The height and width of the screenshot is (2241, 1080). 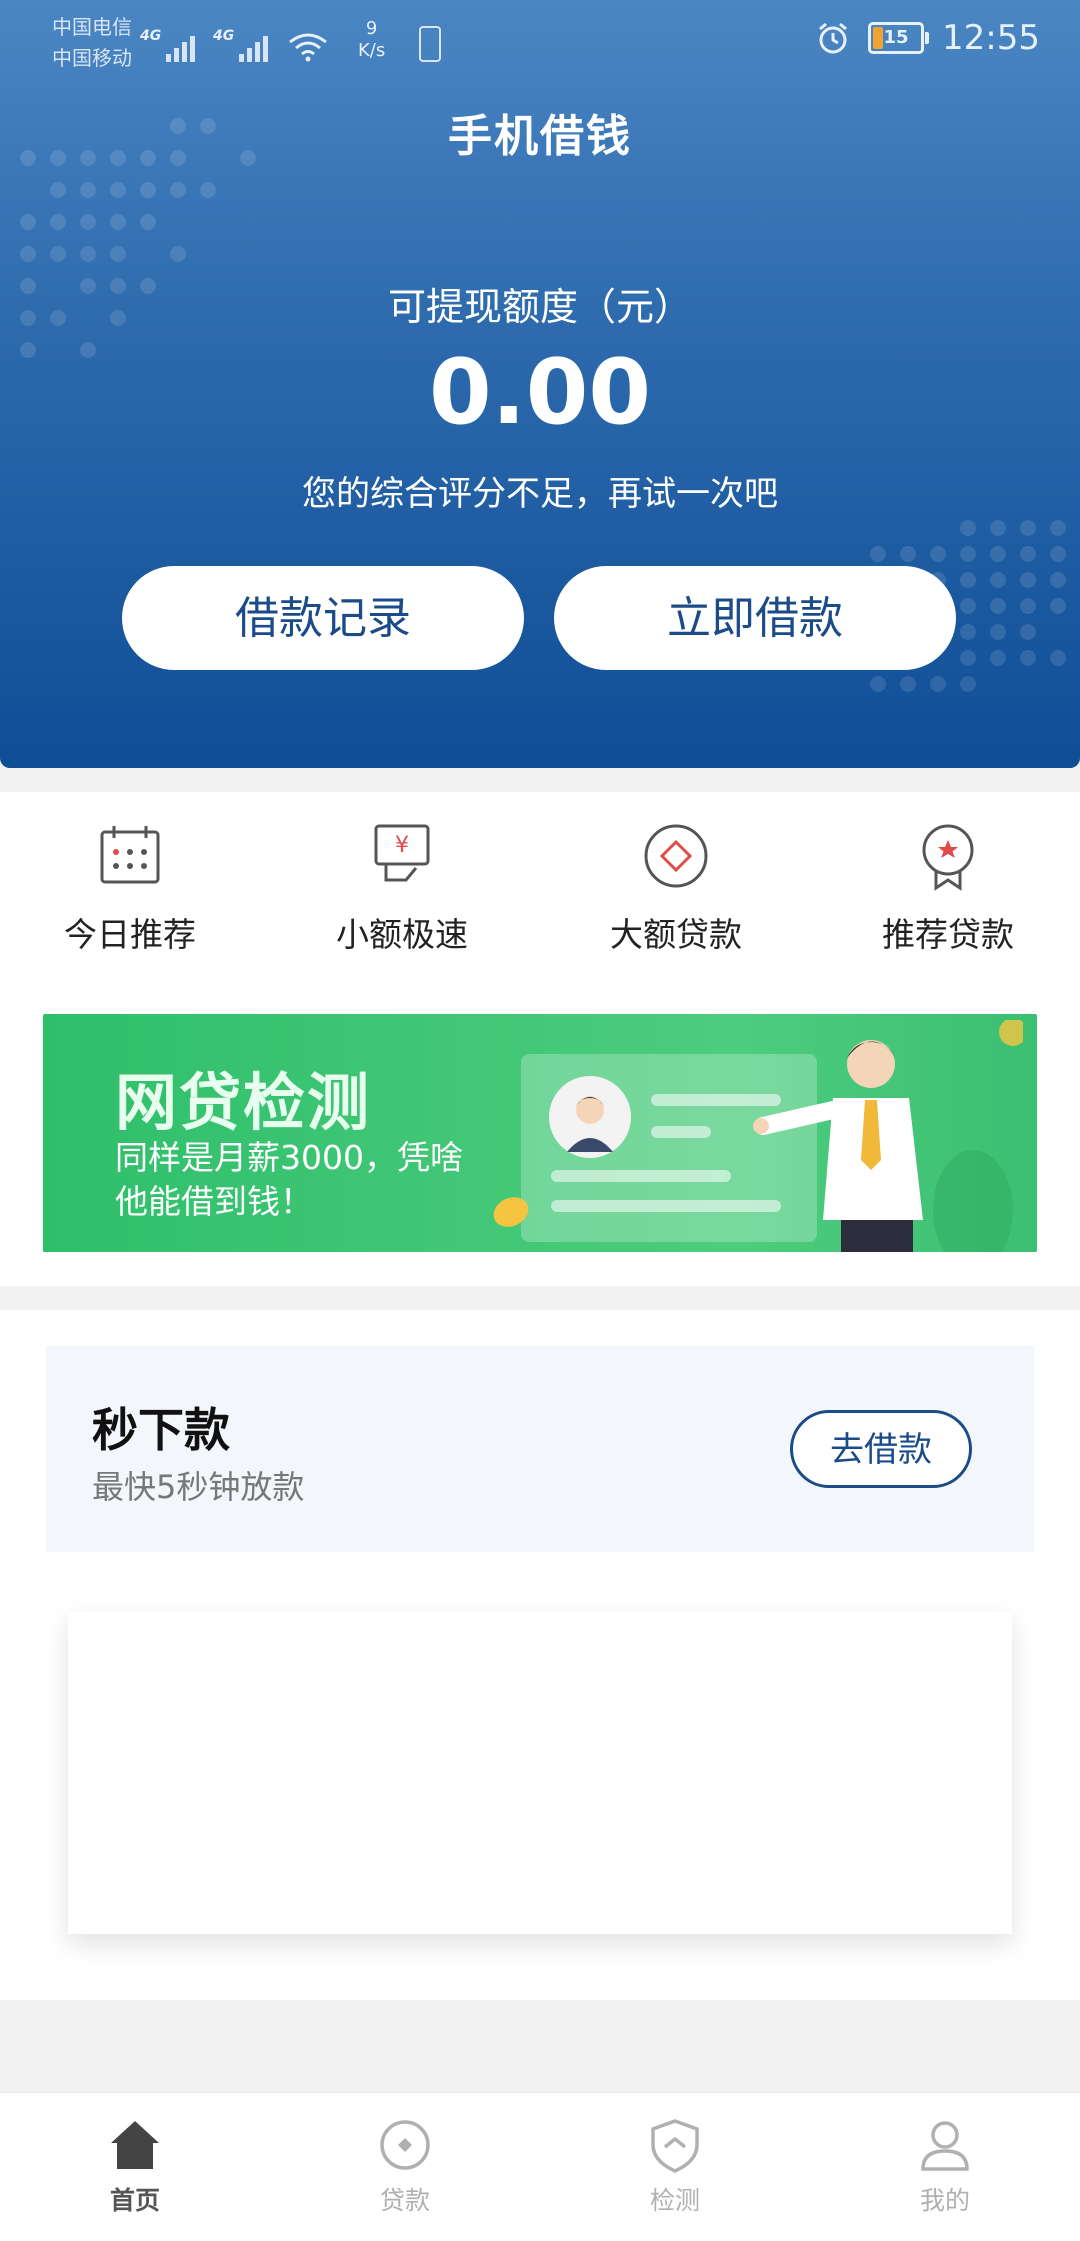 What do you see at coordinates (308, 47) in the screenshot?
I see `wifi-icon` at bounding box center [308, 47].